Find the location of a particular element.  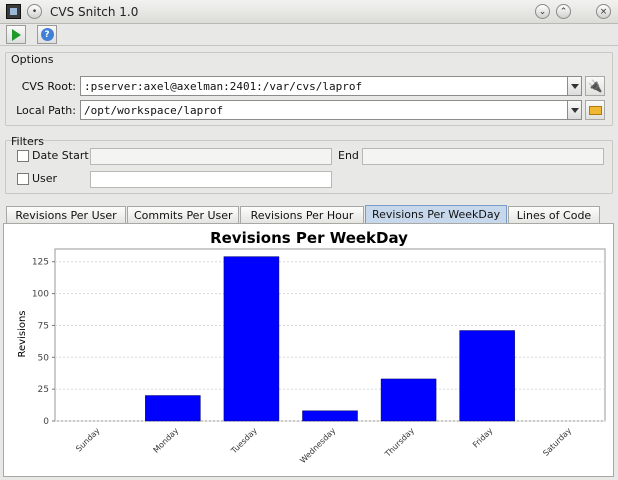

tab-lines-of-code: Lines of Code is located at coordinates (554, 214).